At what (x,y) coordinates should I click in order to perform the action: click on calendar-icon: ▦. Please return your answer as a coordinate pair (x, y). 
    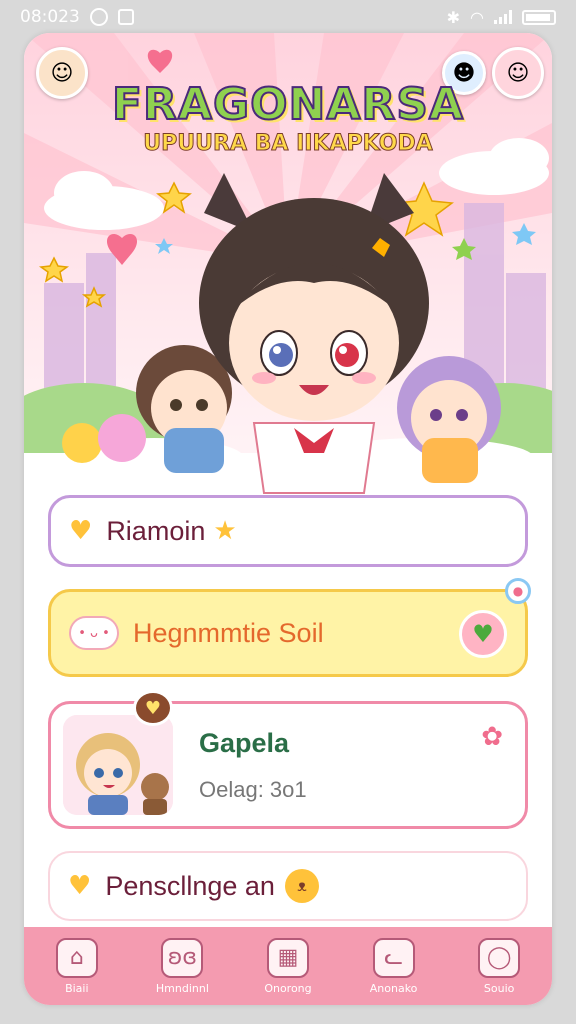
    Looking at the image, I should click on (287, 957).